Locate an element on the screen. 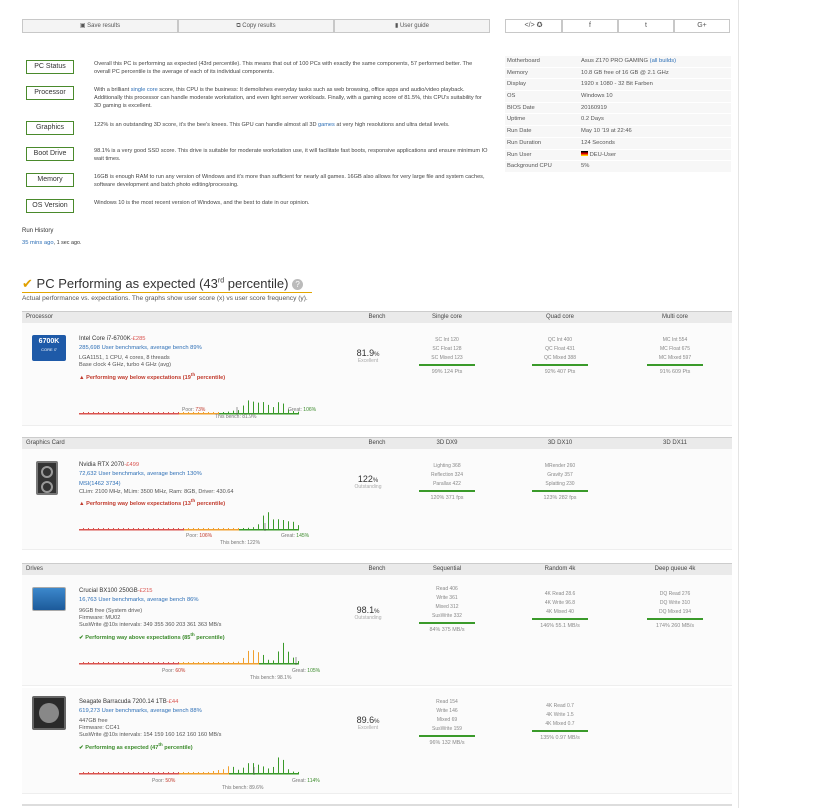 The width and height of the screenshot is (836, 808). gpu-this-bench: This bench: 122% is located at coordinates (240, 543).